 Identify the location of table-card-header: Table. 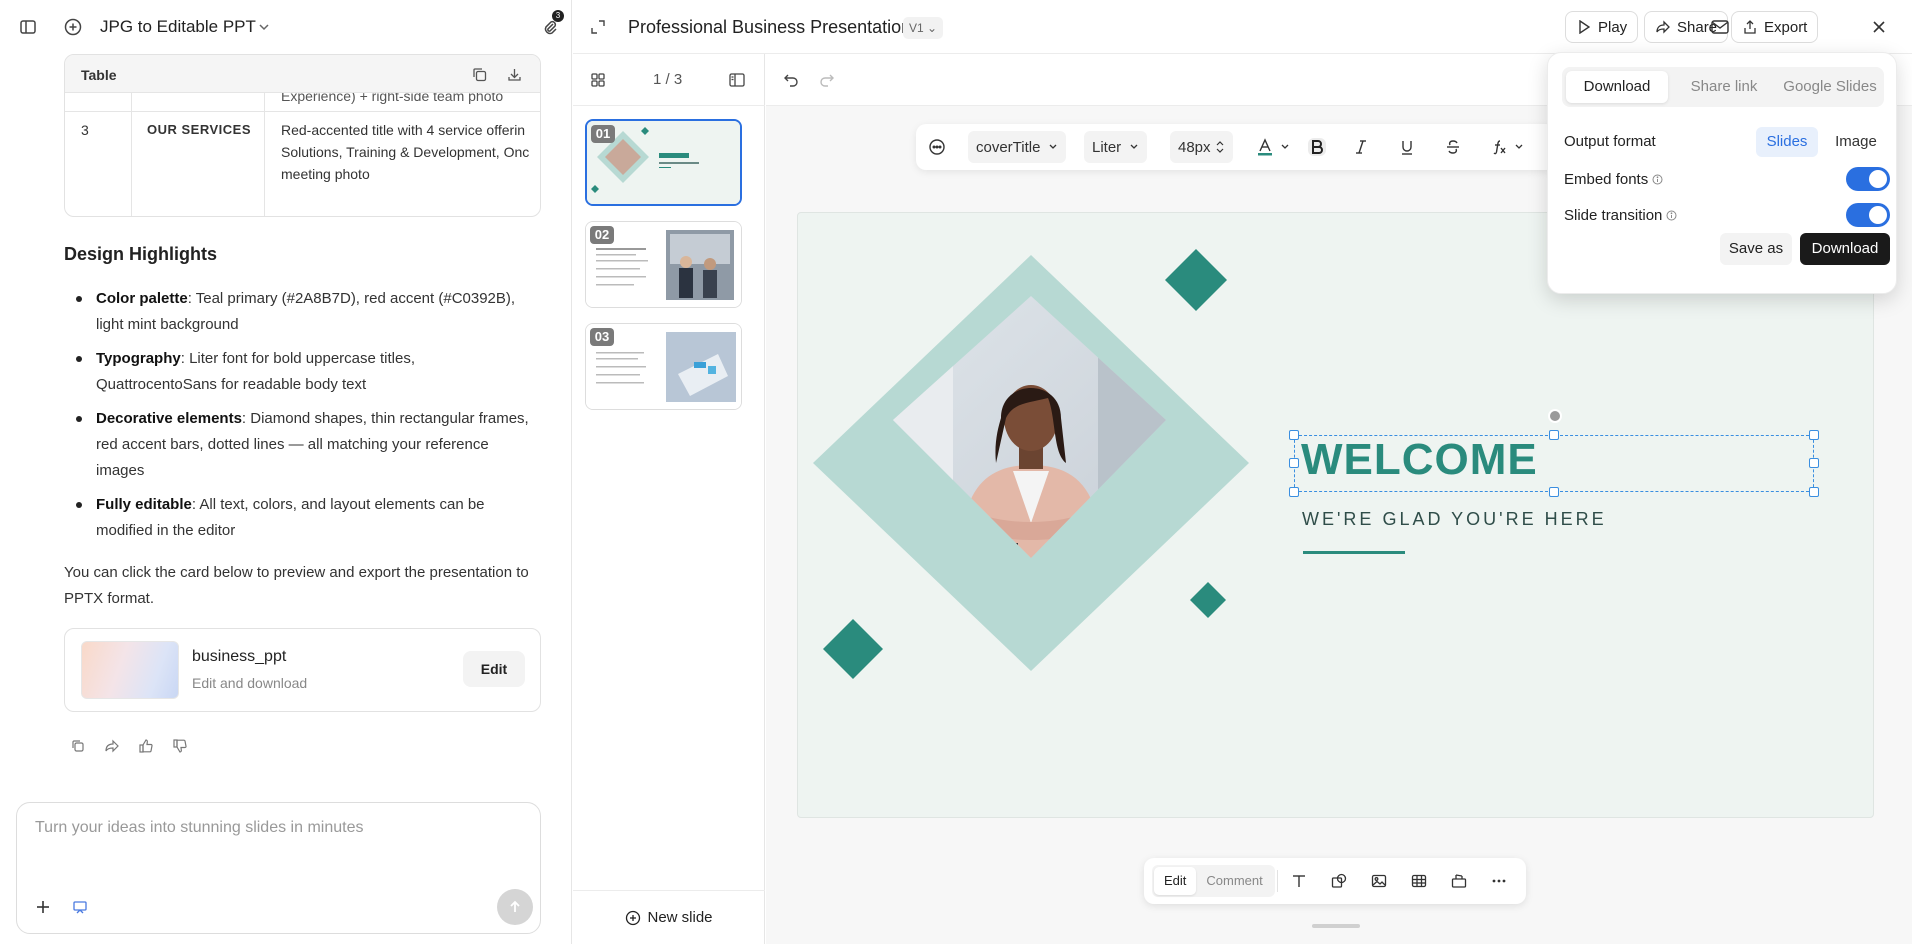
(302, 74).